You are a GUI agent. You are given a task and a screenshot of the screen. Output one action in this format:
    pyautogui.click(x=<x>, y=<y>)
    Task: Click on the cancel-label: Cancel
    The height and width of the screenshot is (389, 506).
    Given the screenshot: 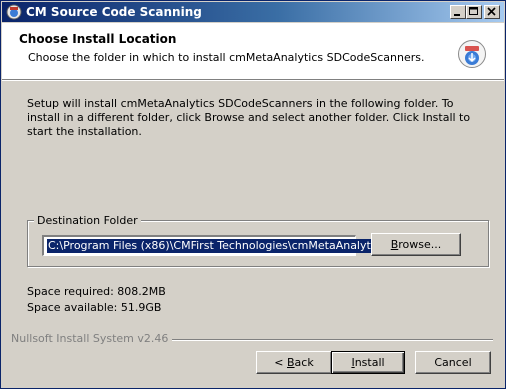 What is the action you would take?
    pyautogui.click(x=453, y=362)
    